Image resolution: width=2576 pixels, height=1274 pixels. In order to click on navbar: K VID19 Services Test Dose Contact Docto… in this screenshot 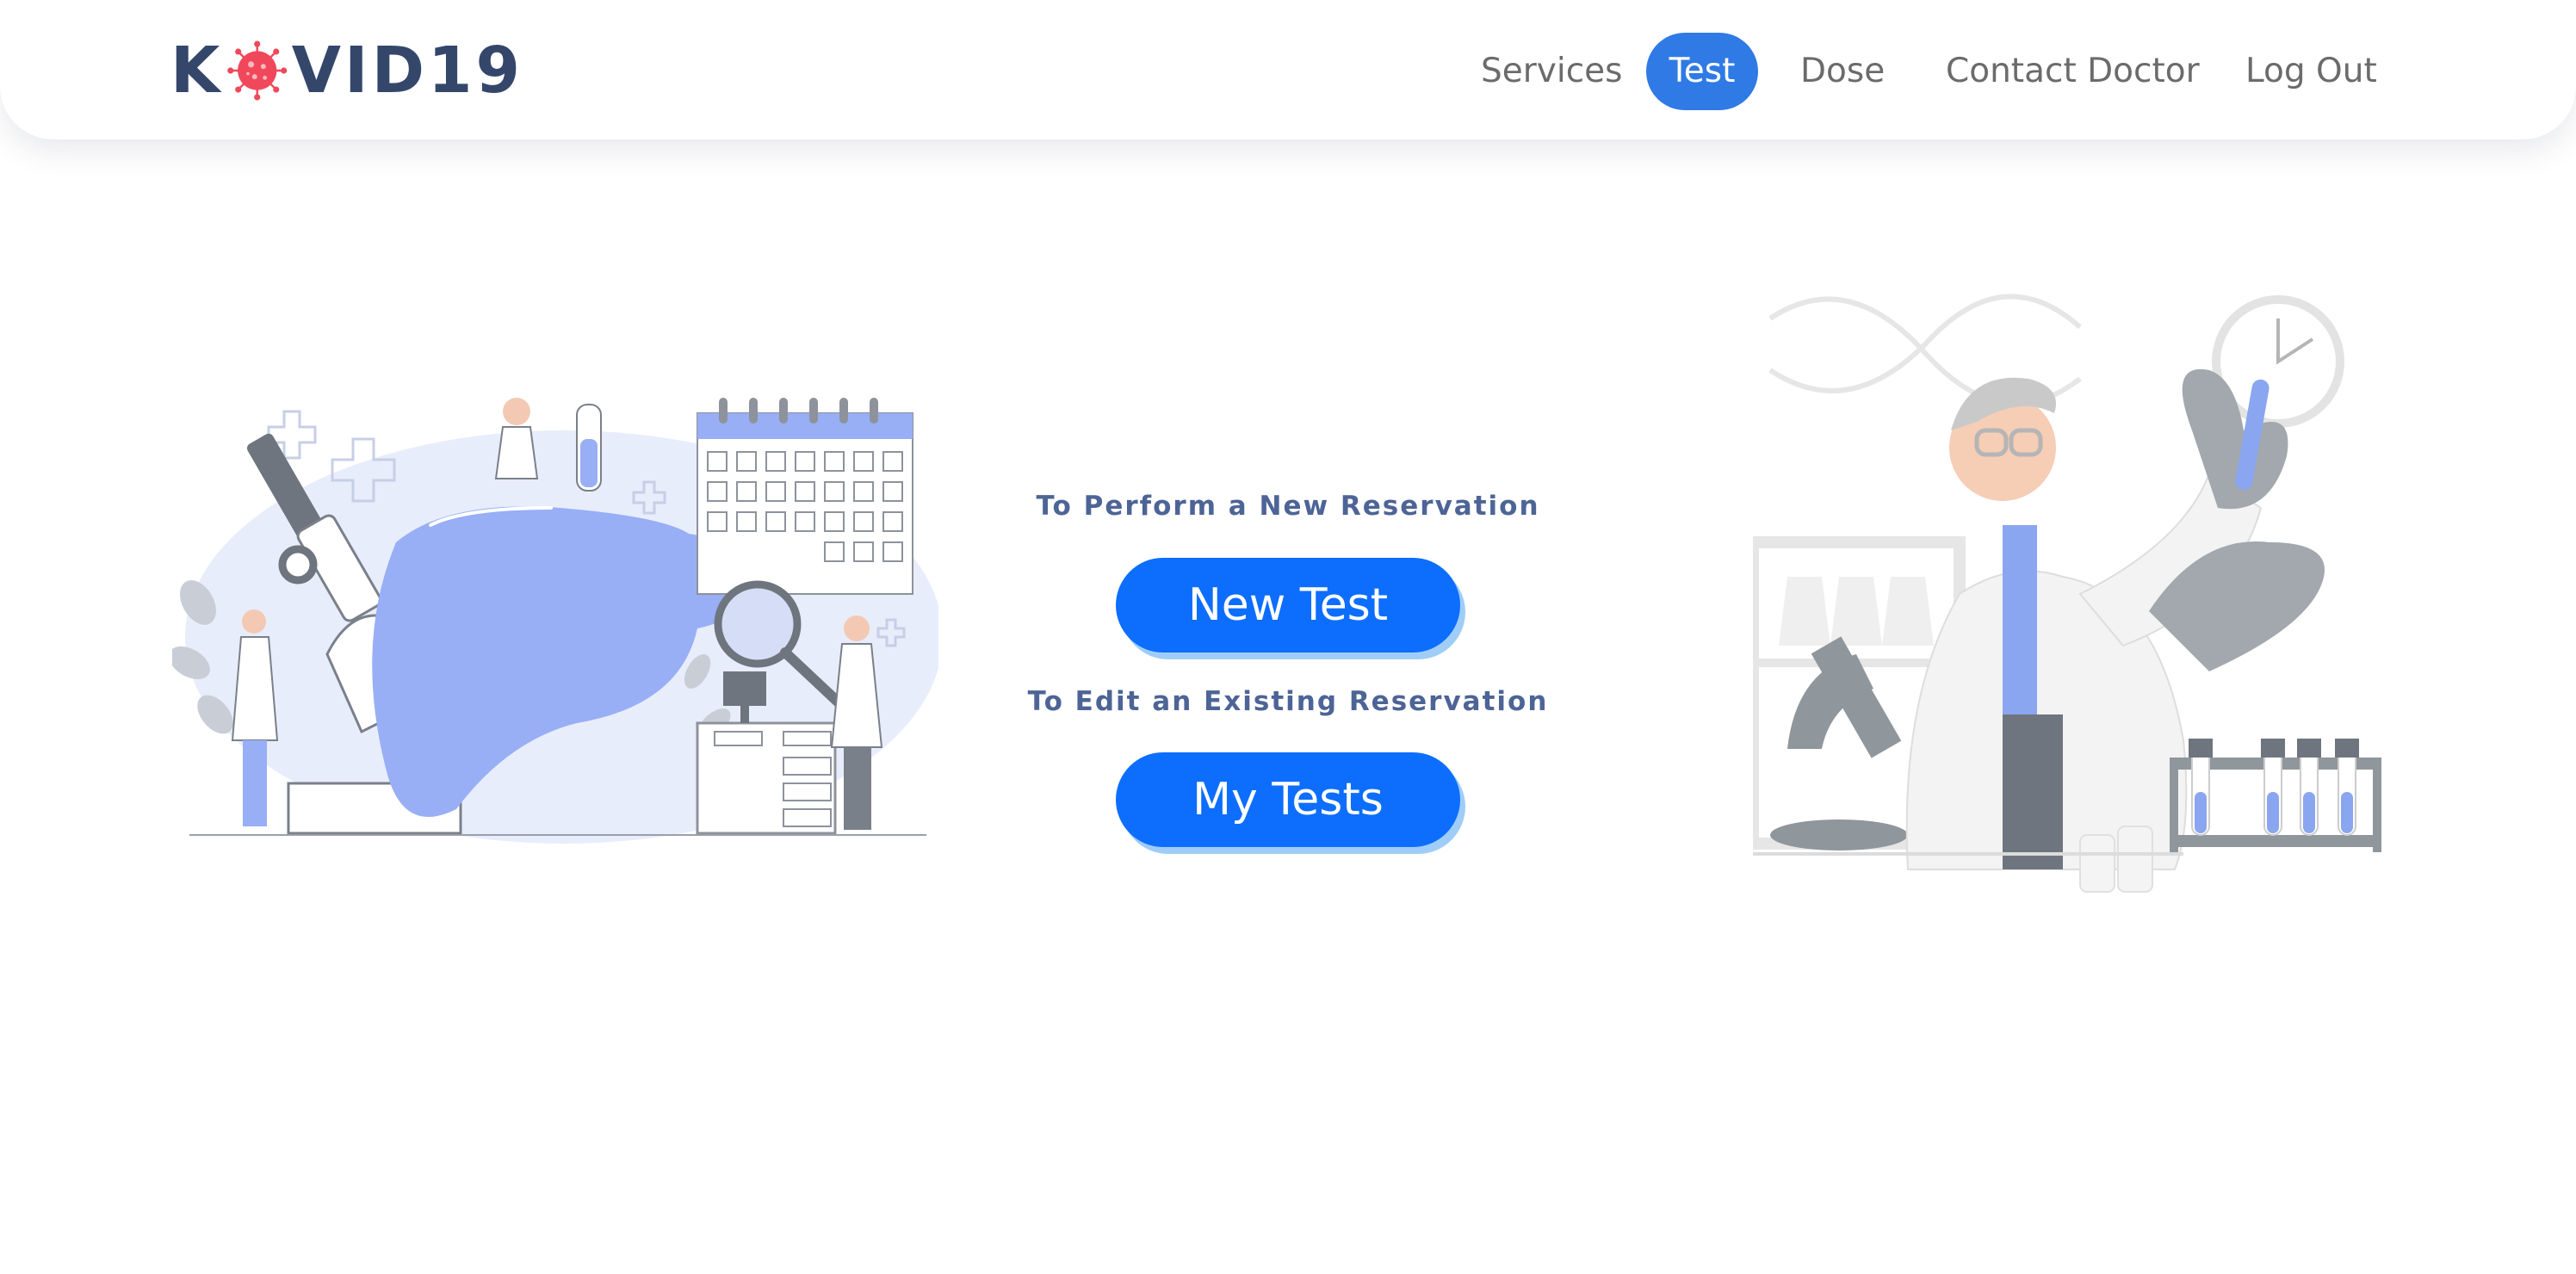, I will do `click(1288, 69)`.